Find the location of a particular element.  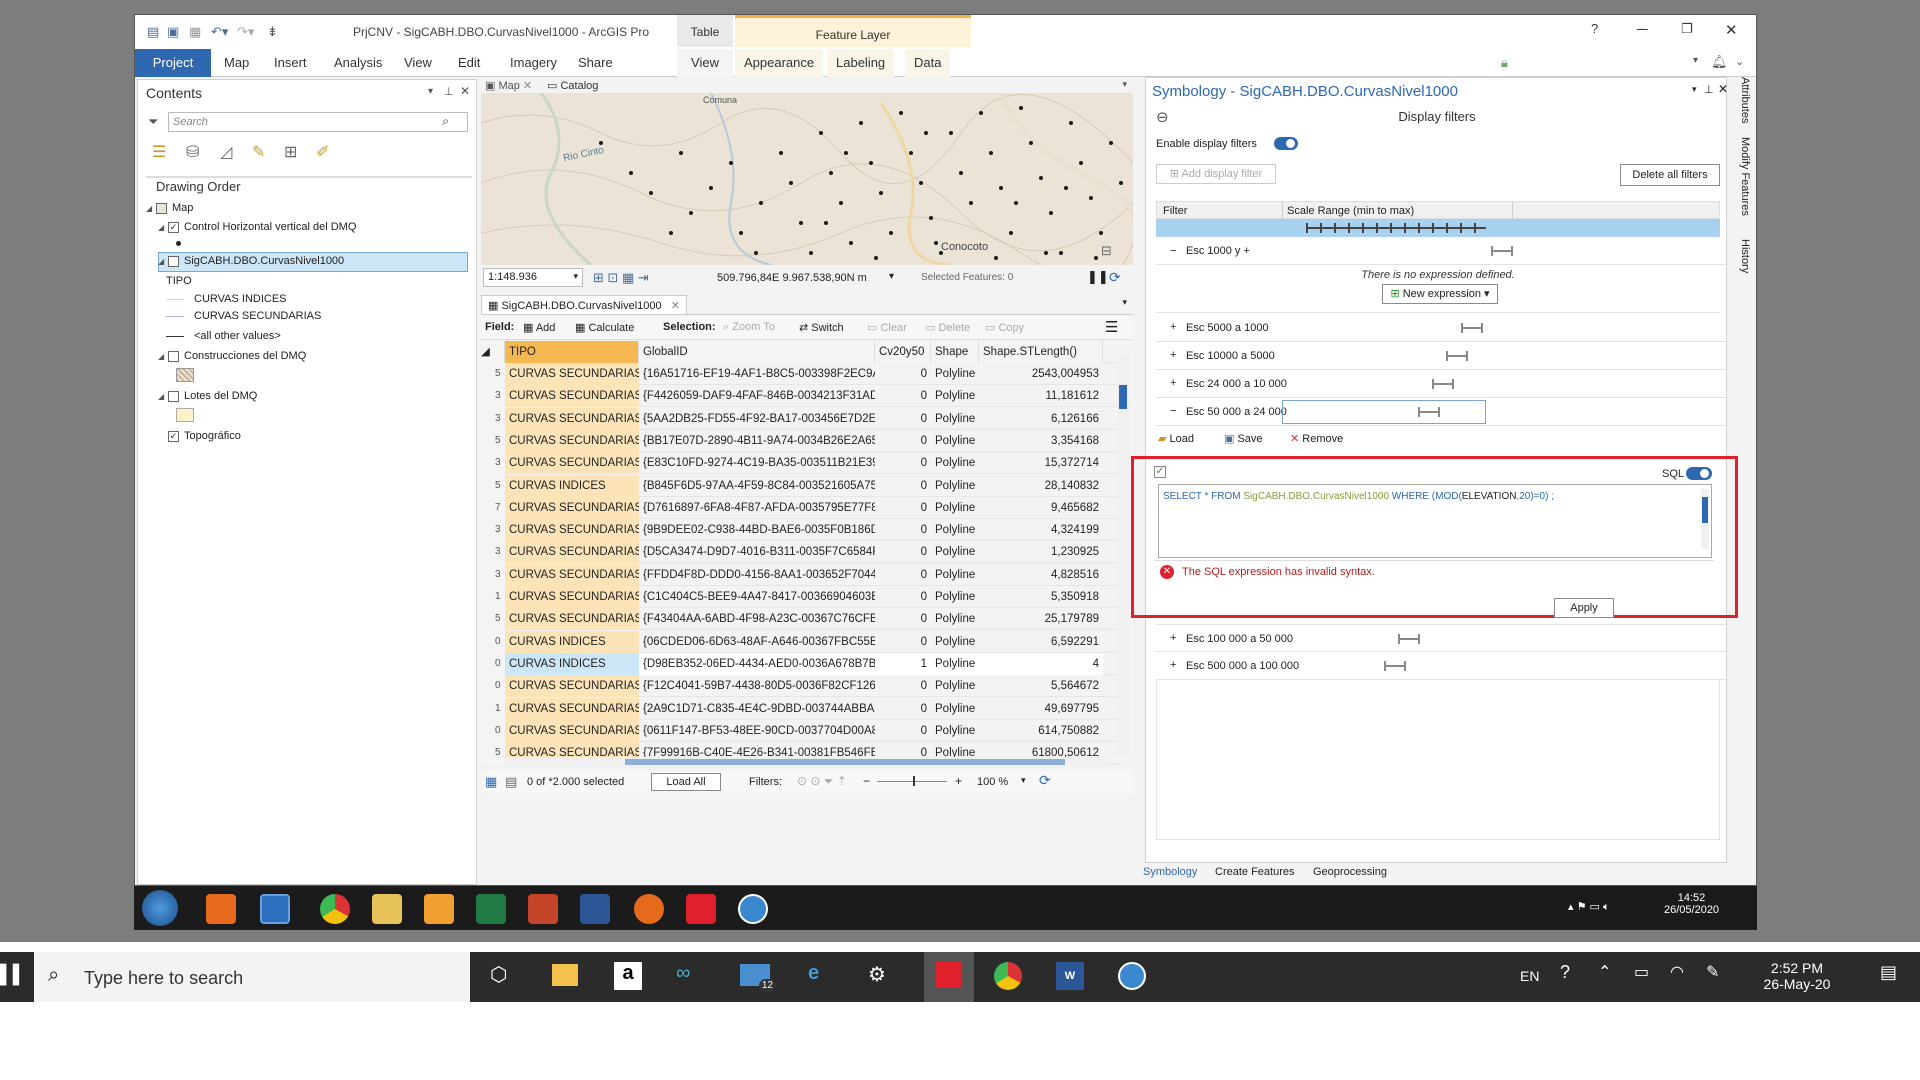

table-vertical-scrollbar is located at coordinates (1123, 555).